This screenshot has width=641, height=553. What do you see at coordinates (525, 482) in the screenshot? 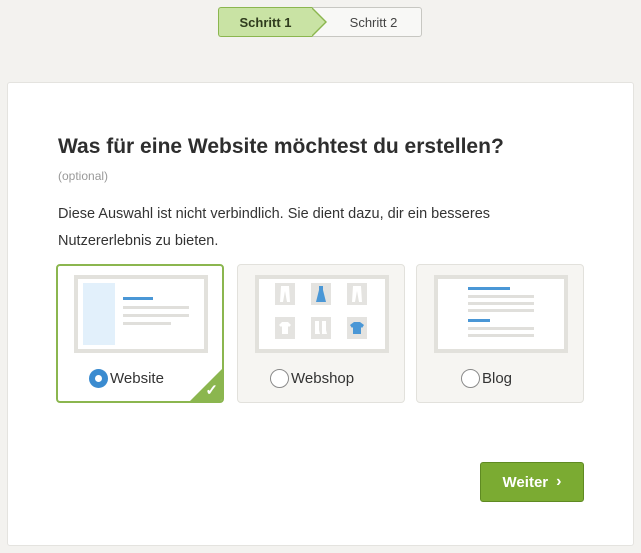
I see `next-button-label: Weiter` at bounding box center [525, 482].